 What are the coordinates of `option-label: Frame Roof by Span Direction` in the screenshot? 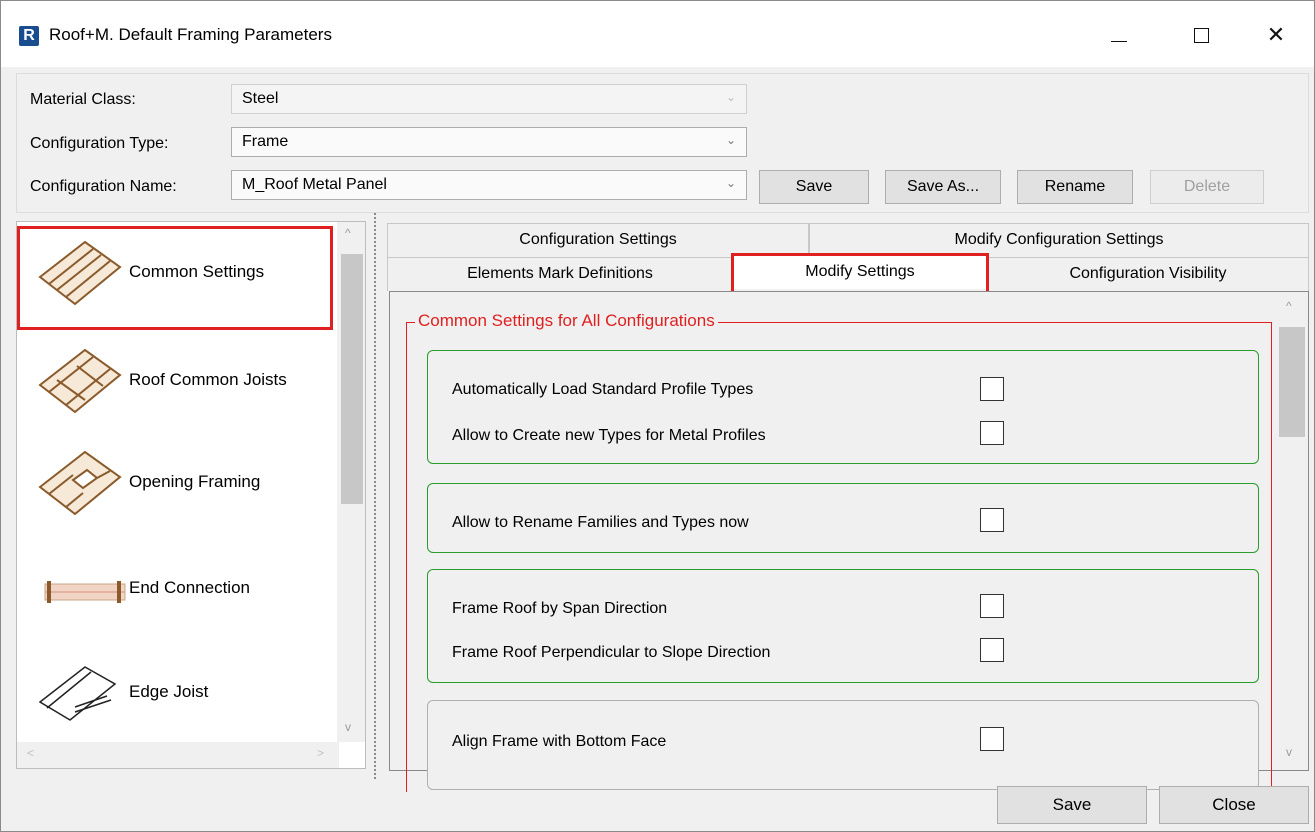 It's located at (560, 608).